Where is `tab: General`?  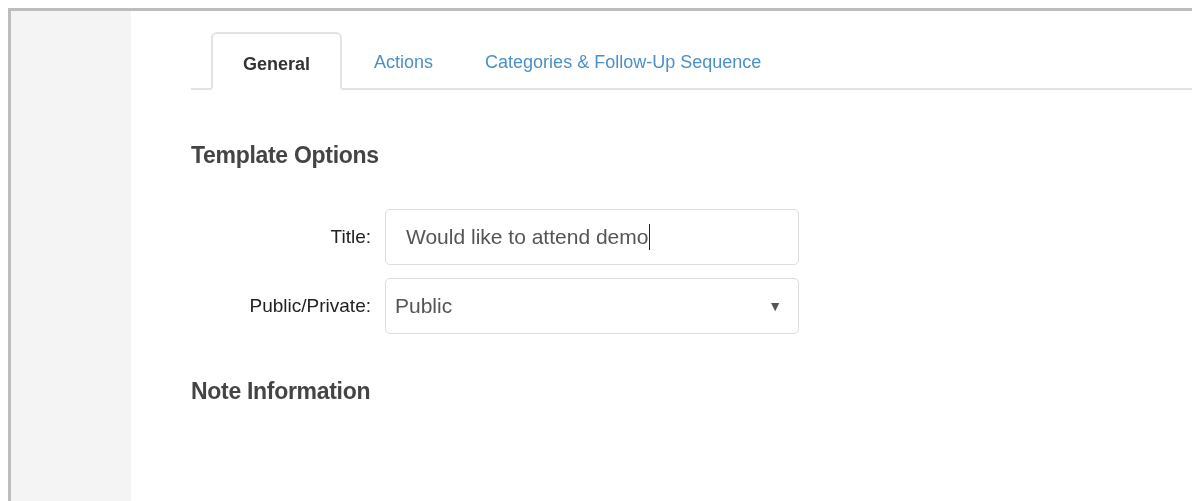 tab: General is located at coordinates (277, 61).